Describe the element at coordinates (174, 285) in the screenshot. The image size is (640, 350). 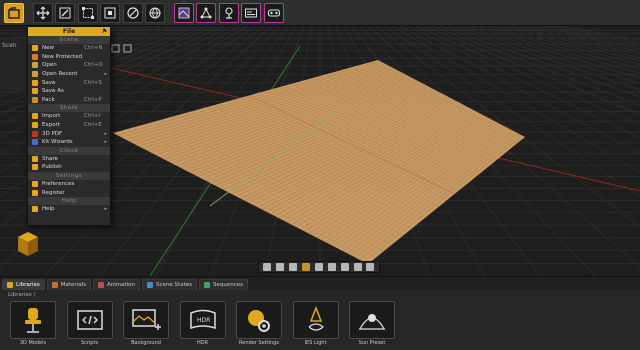
I see `tab-label: Scene States` at that location.